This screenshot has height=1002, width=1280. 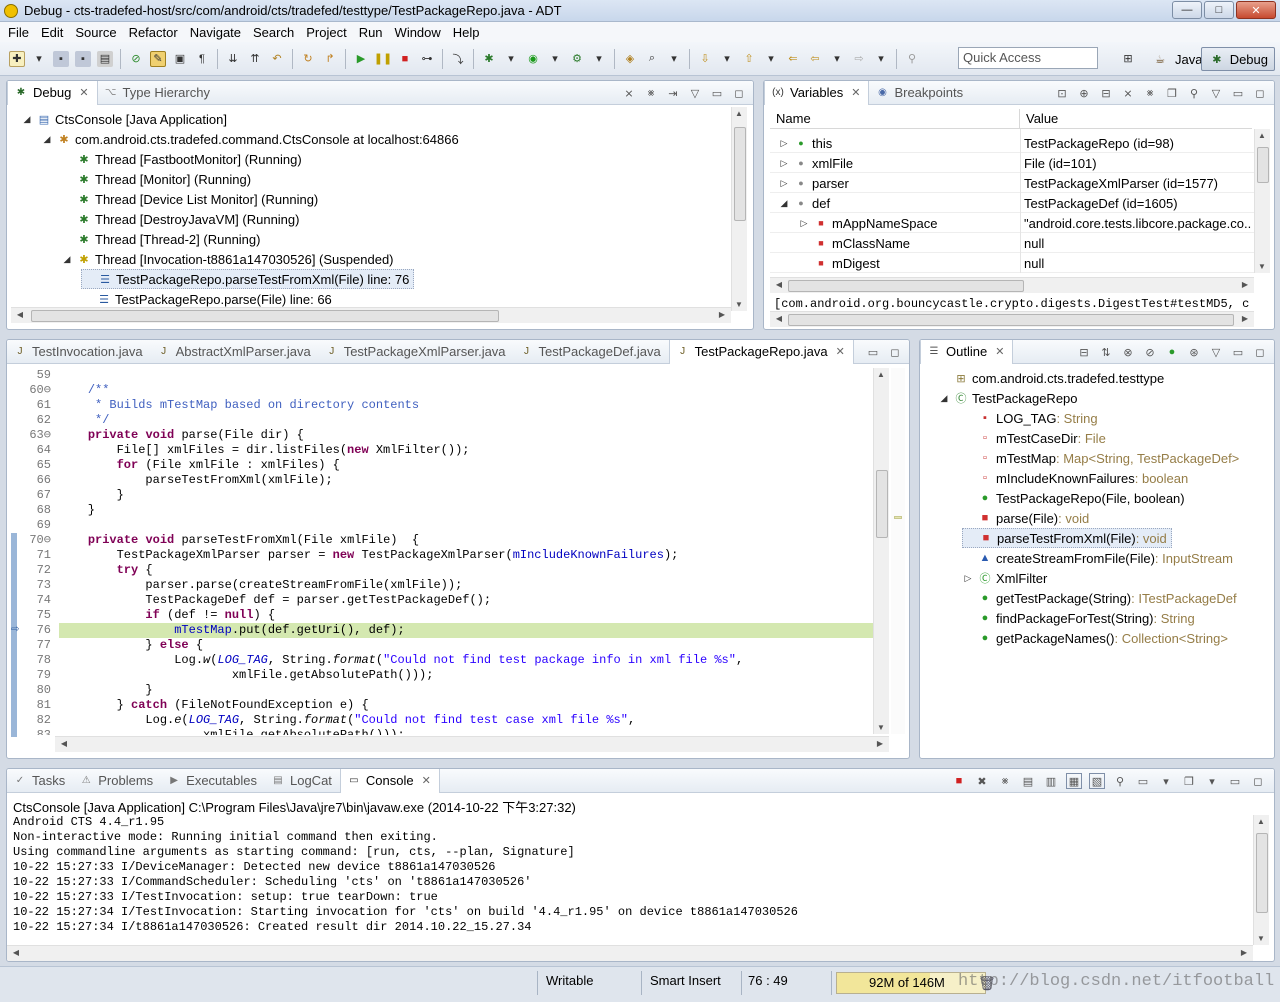 What do you see at coordinates (442, 510) in the screenshot?
I see `code-line: 68 }` at bounding box center [442, 510].